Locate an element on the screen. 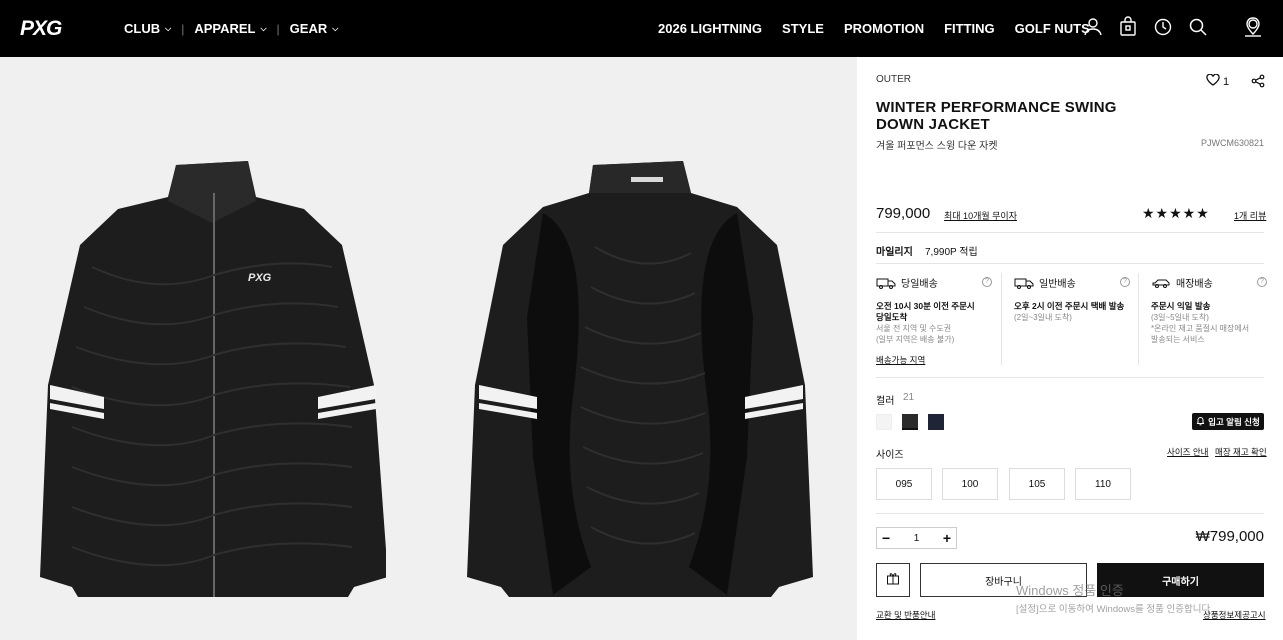 The width and height of the screenshot is (1283, 640). nav-club: CLUB ⌵ is located at coordinates (147, 28).